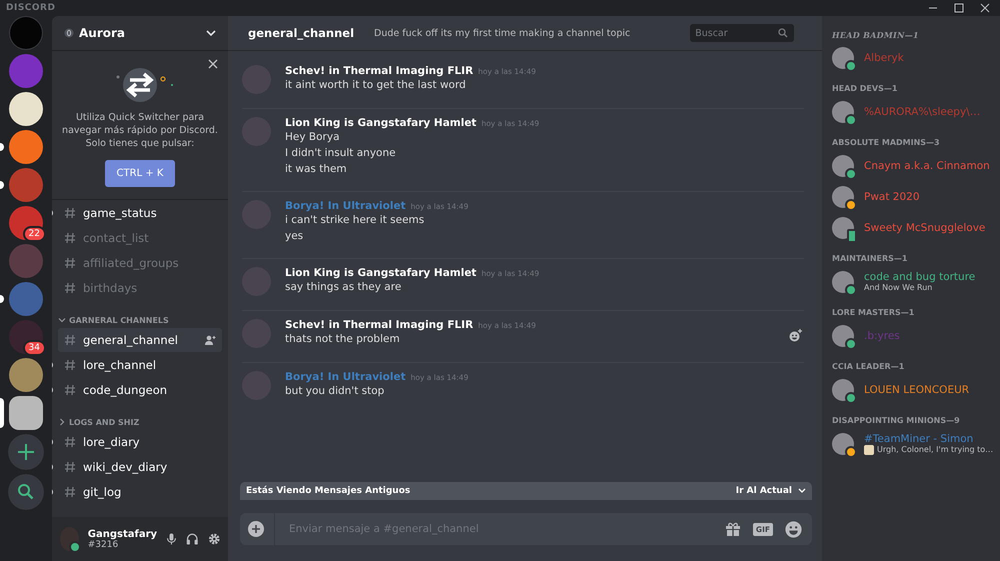  I want to click on message-text: thats not the problem, so click(343, 339).